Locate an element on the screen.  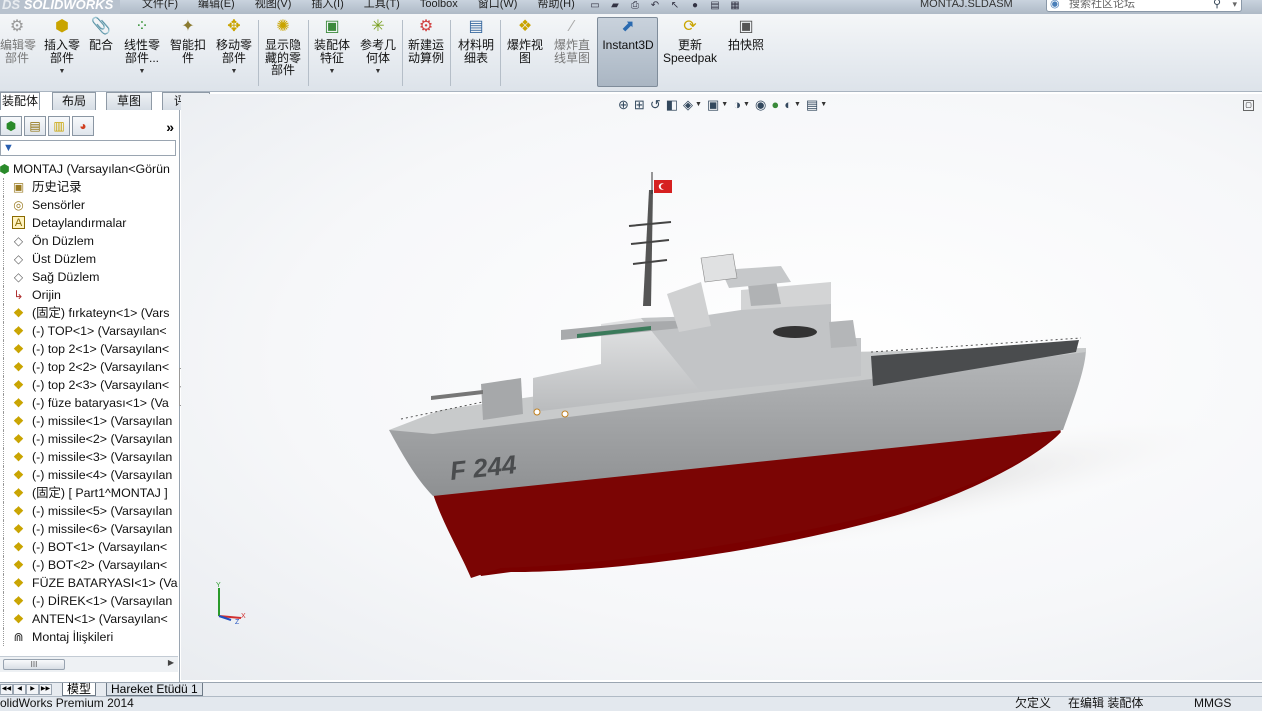
tree-item-component: ❖ (-) füze bataryası<1> (Va is located at coordinates (89, 403).